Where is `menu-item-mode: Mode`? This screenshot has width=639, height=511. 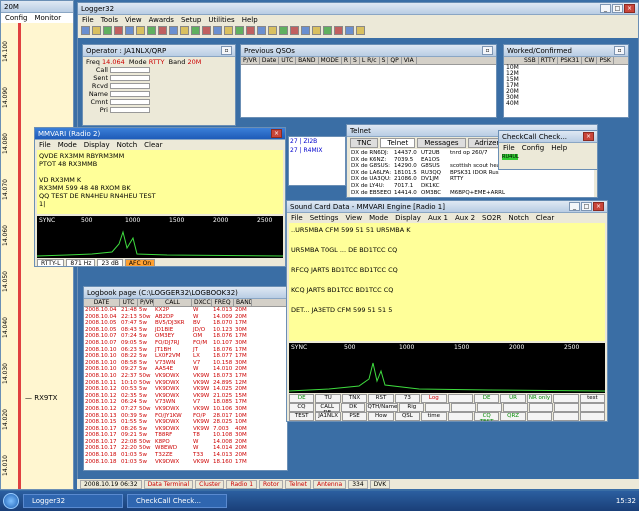
menu-item-mode: Mode is located at coordinates (67, 145).